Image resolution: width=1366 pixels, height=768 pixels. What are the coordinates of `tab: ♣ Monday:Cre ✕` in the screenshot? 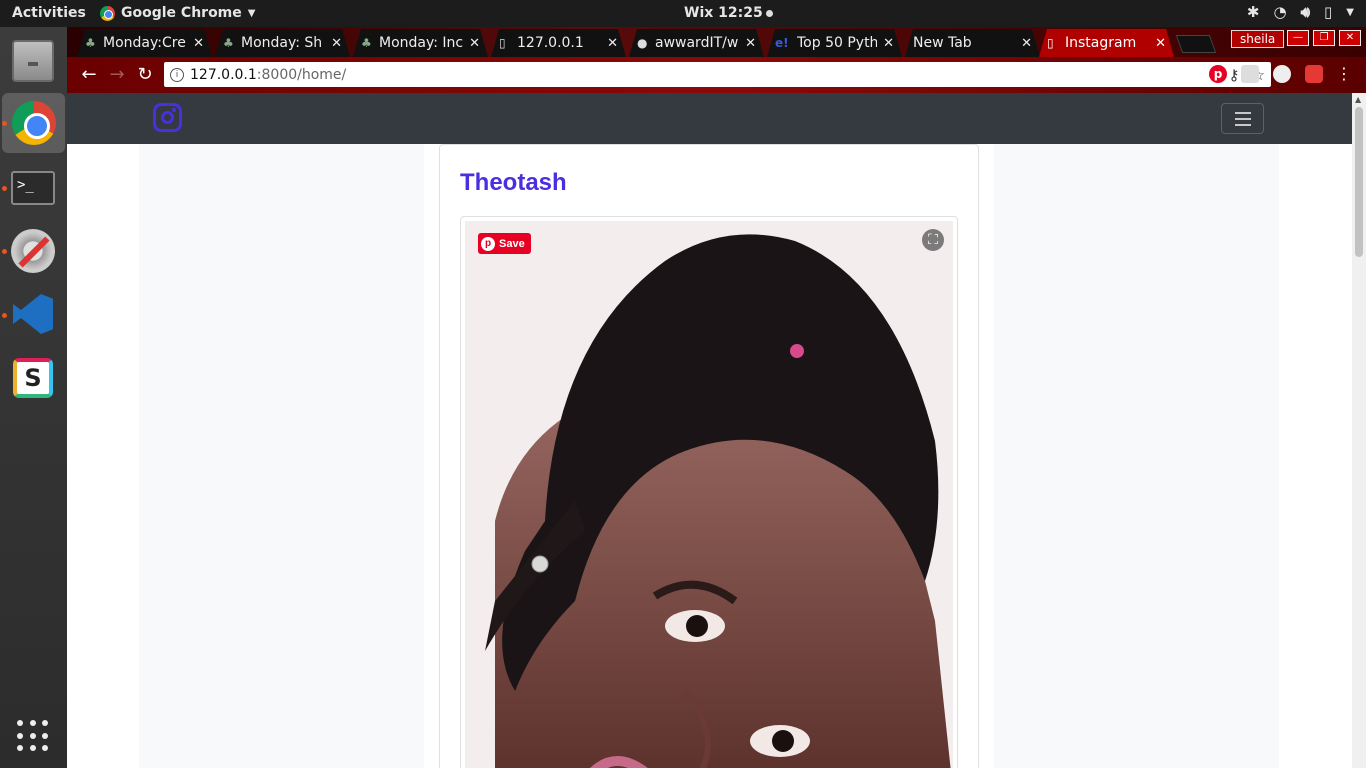 It's located at (144, 43).